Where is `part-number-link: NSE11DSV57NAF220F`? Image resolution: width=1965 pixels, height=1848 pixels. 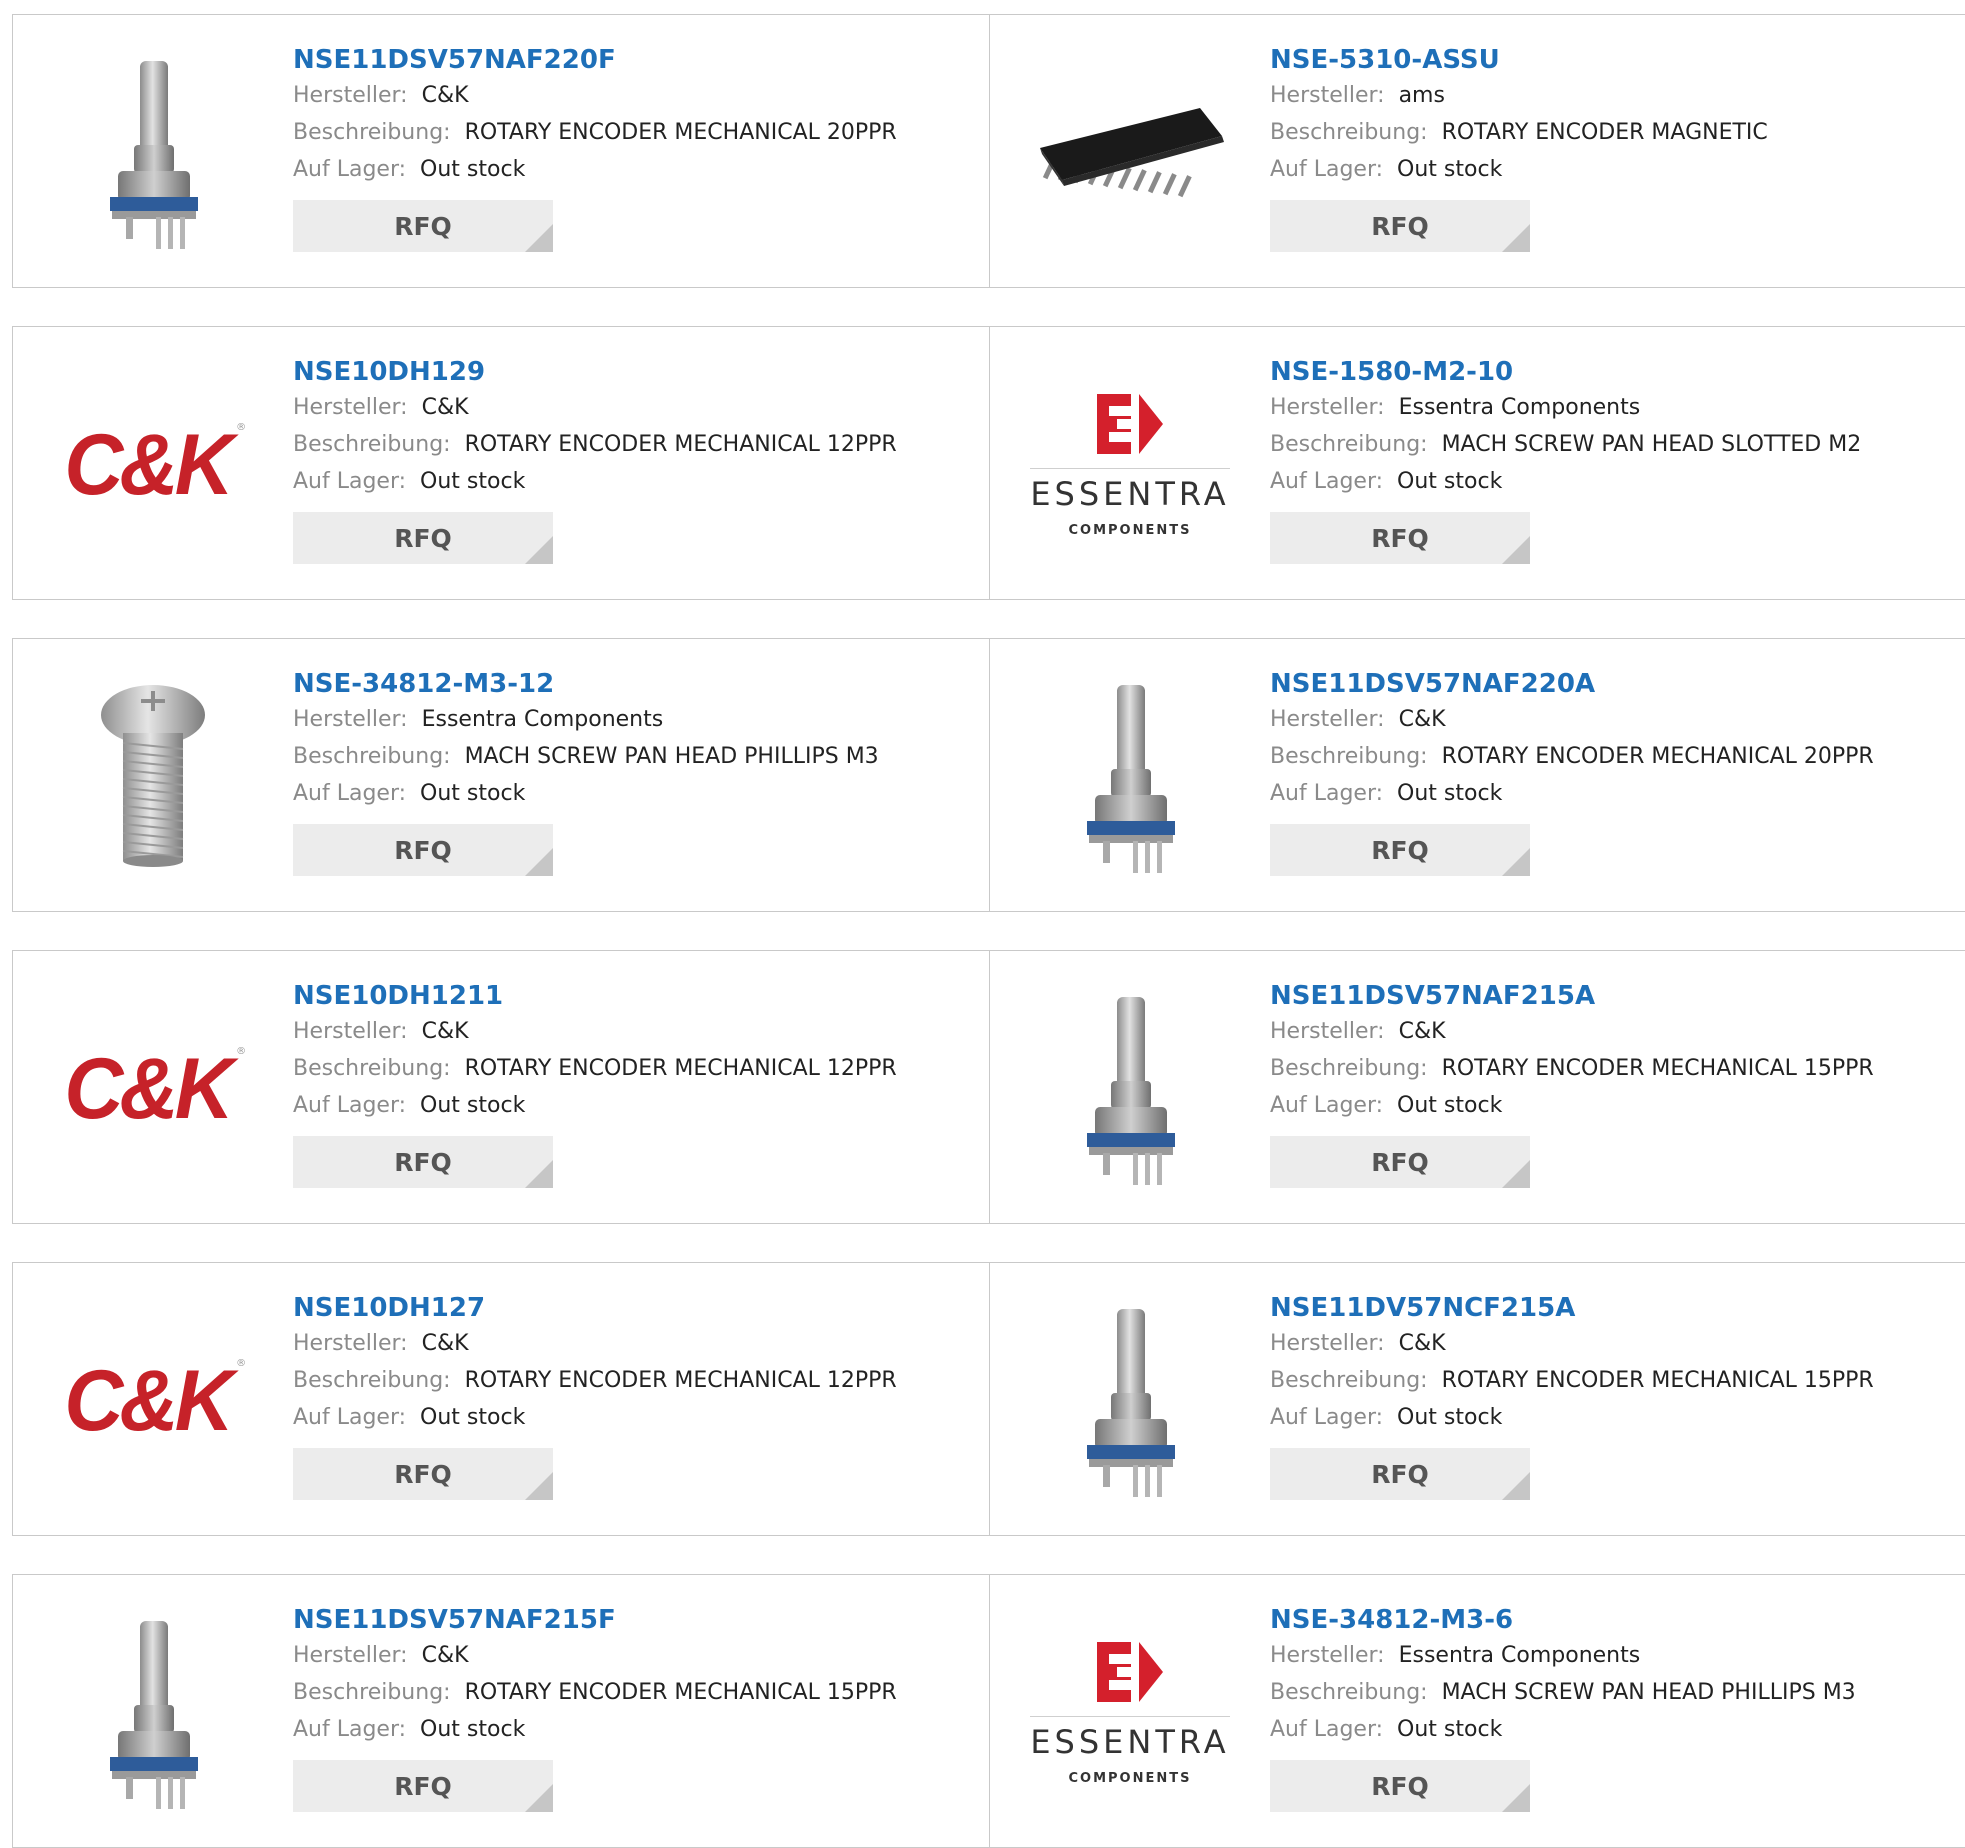
part-number-link: NSE11DSV57NAF220F is located at coordinates (636, 60).